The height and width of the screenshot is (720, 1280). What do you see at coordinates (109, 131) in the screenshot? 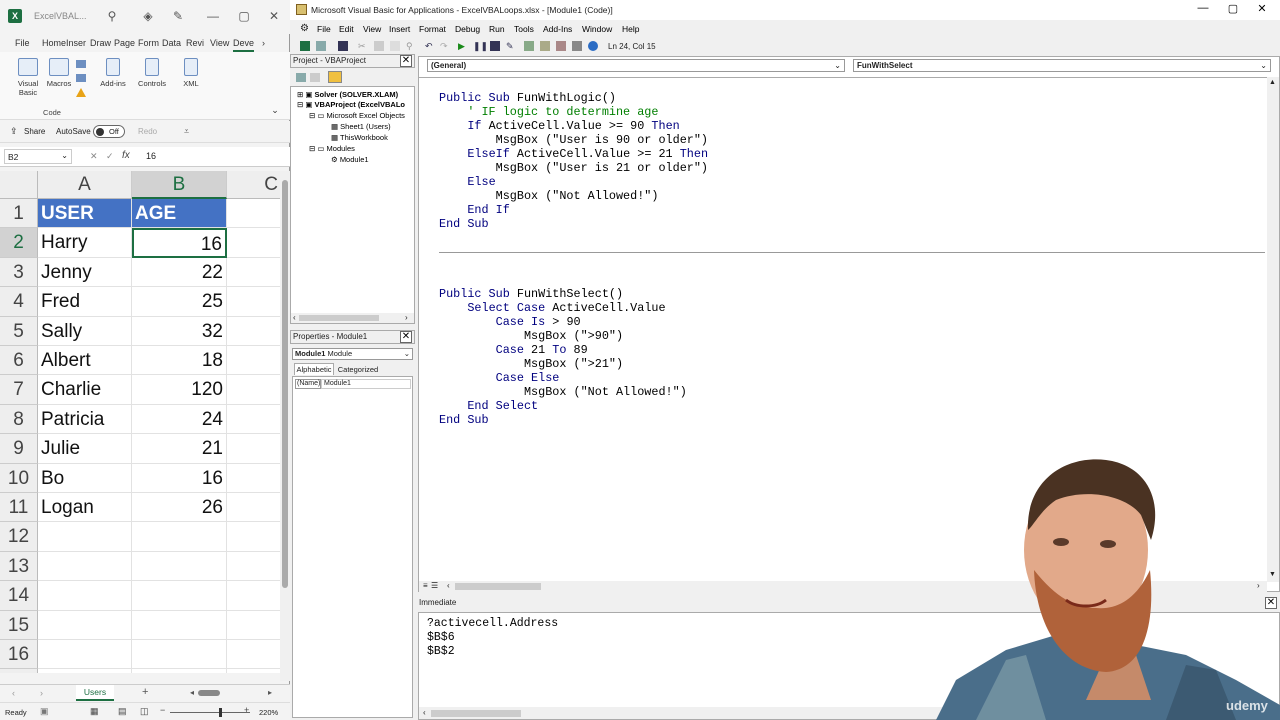
I see `autosave-toggle: Off` at bounding box center [109, 131].